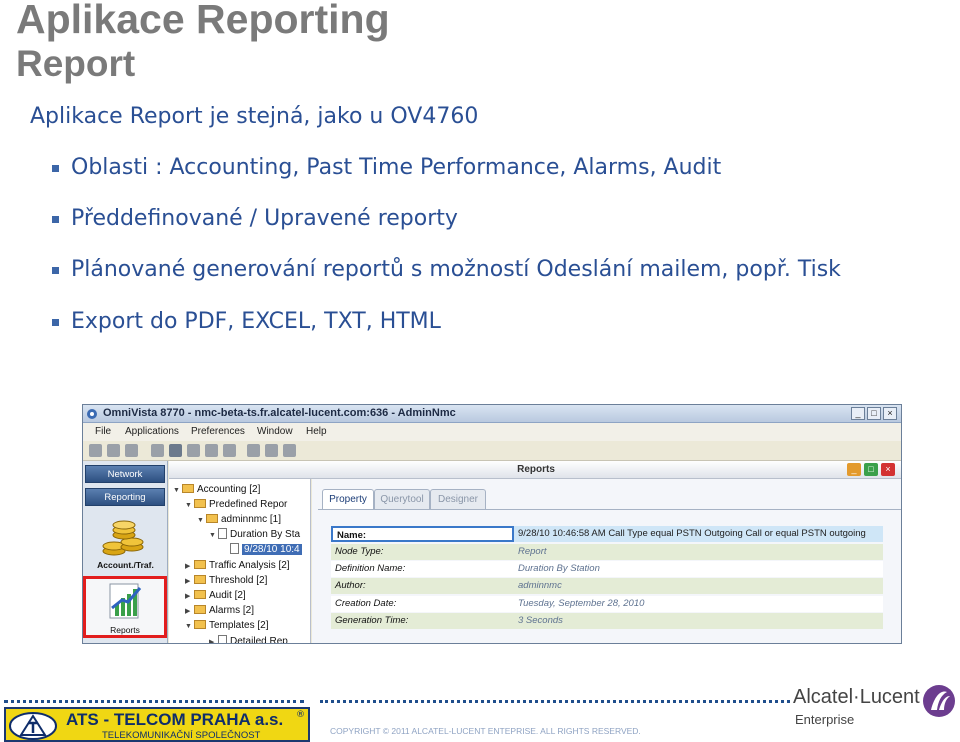 This screenshot has height=742, width=960. Describe the element at coordinates (229, 450) in the screenshot. I see `cut-icon` at that location.